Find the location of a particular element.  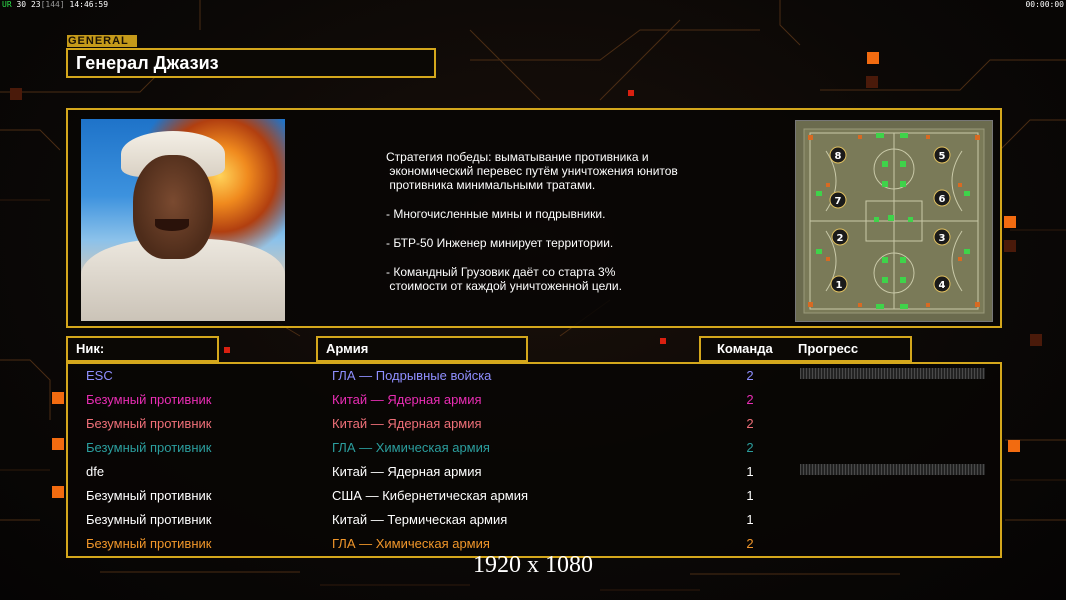

strategy-line: - Многочисленные мины и подрывники. is located at coordinates (496, 214).